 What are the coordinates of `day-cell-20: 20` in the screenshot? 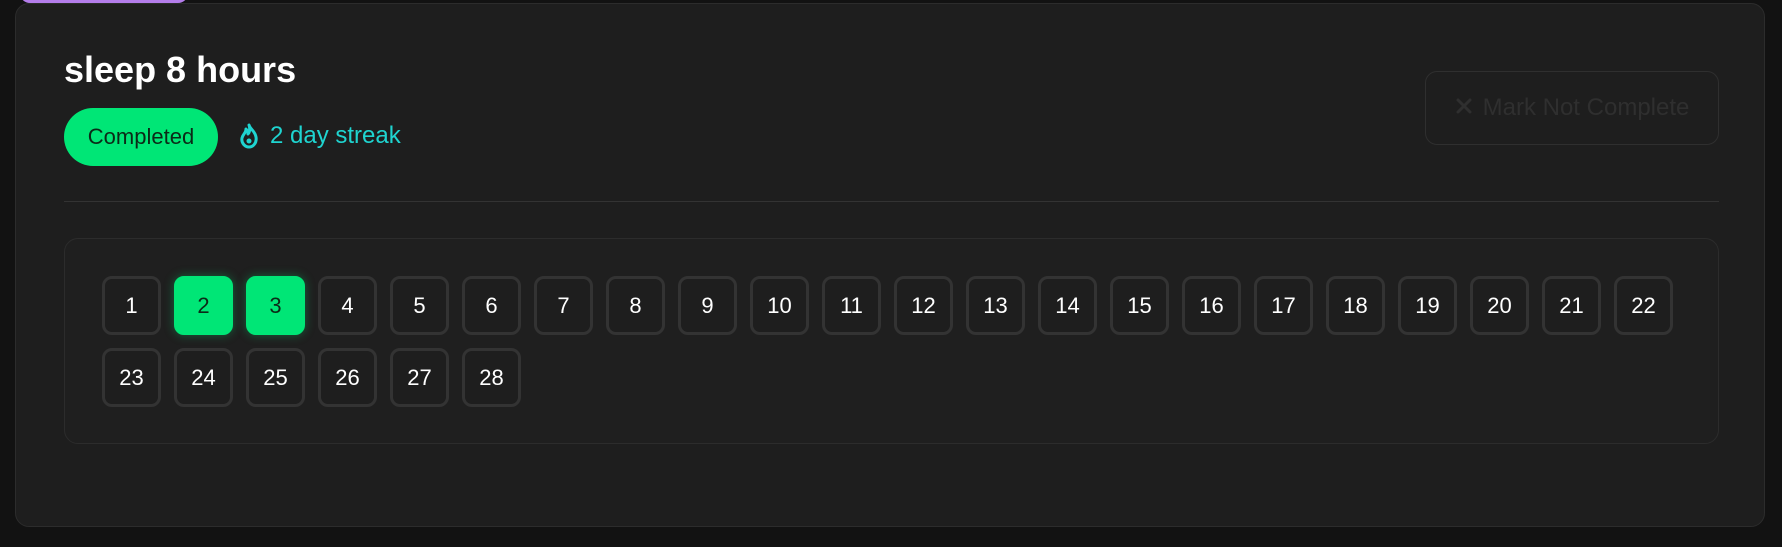 It's located at (1499, 305).